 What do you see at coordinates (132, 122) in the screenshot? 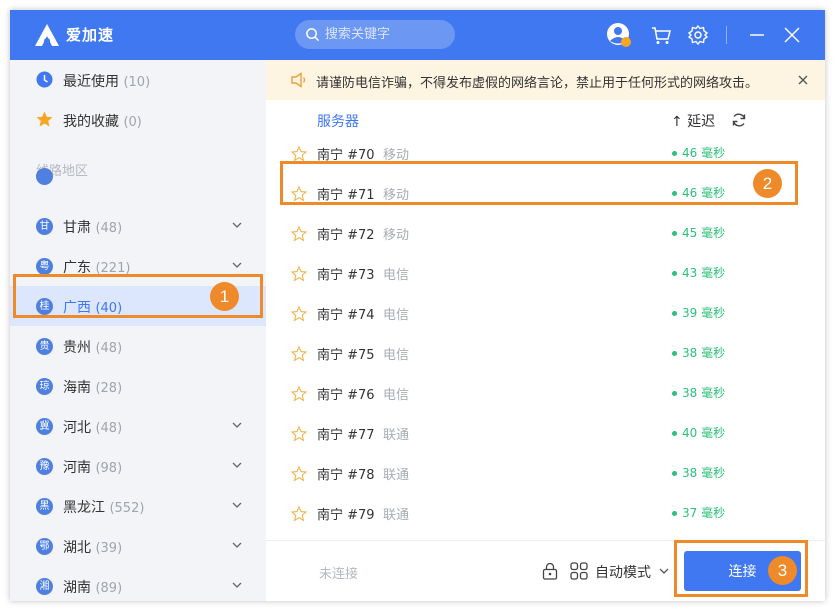
I see `sidebar-item-count: (0)` at bounding box center [132, 122].